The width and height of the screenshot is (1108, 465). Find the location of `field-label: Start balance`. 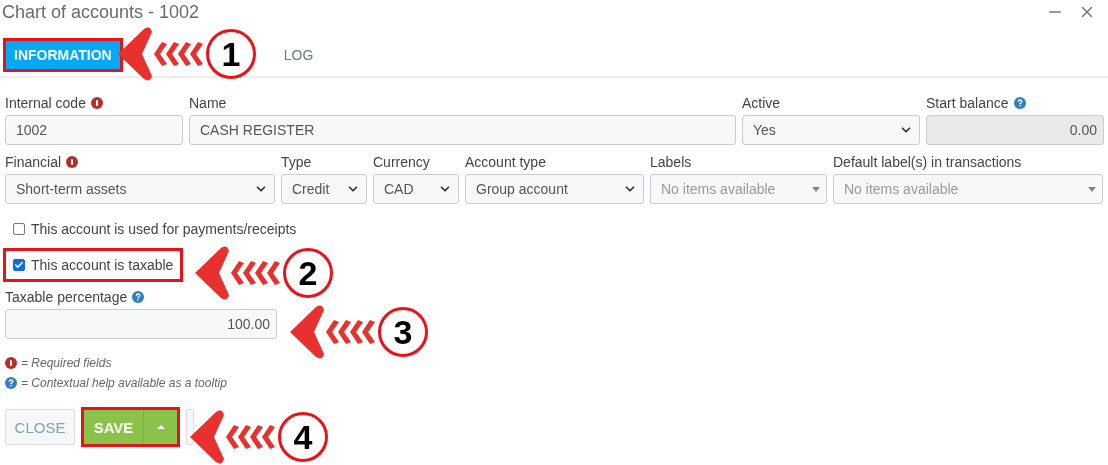

field-label: Start balance is located at coordinates (967, 102).